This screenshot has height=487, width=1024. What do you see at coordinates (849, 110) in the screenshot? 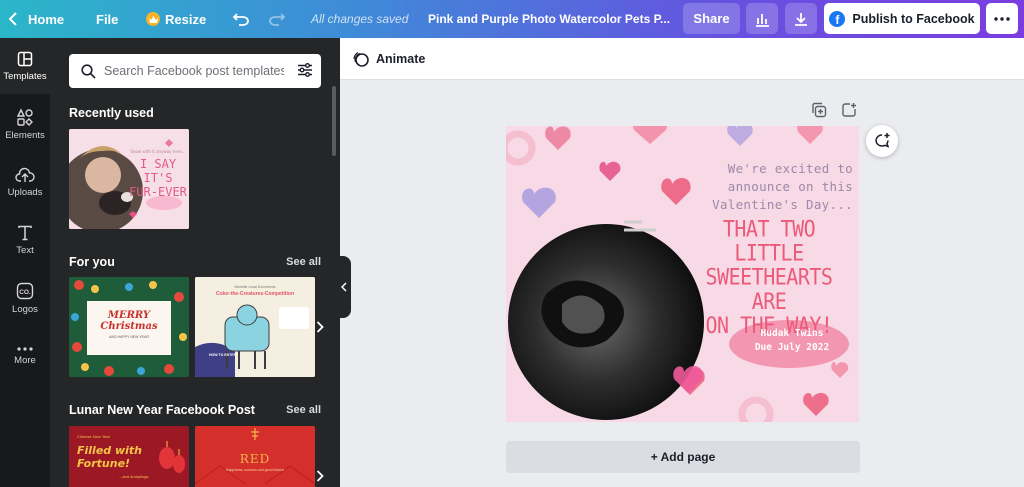
I see `add-page-icon` at bounding box center [849, 110].